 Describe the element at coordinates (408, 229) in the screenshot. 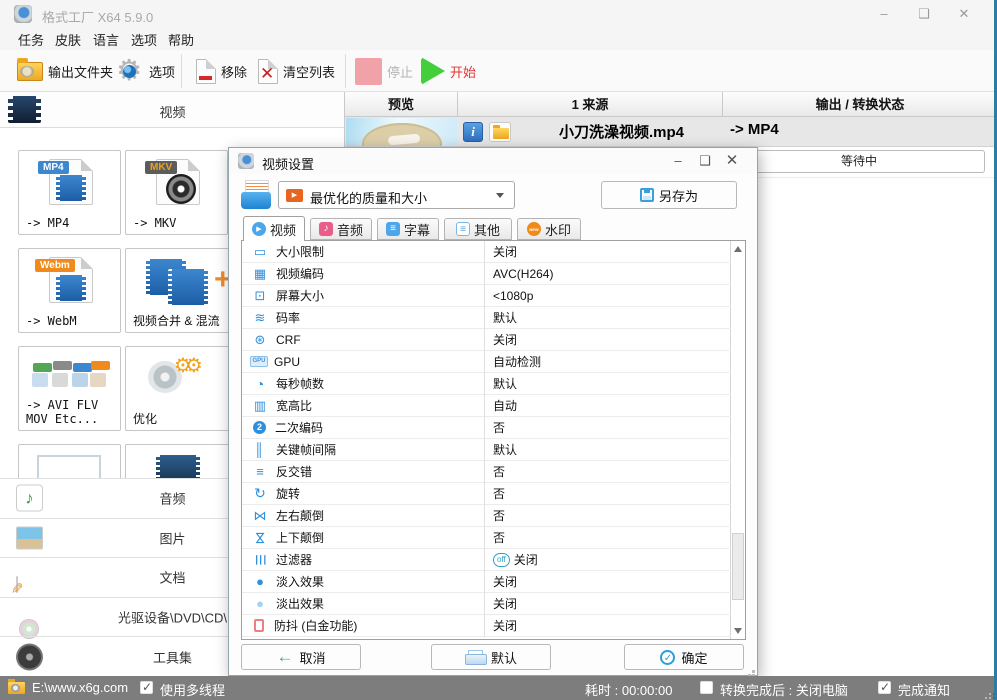

I see `tab-subtitle: 字幕` at that location.